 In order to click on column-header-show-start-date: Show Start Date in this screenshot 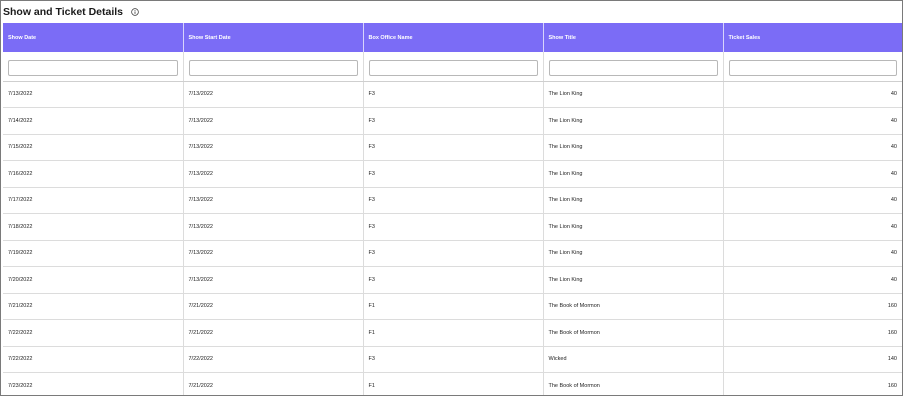, I will do `click(273, 37)`.